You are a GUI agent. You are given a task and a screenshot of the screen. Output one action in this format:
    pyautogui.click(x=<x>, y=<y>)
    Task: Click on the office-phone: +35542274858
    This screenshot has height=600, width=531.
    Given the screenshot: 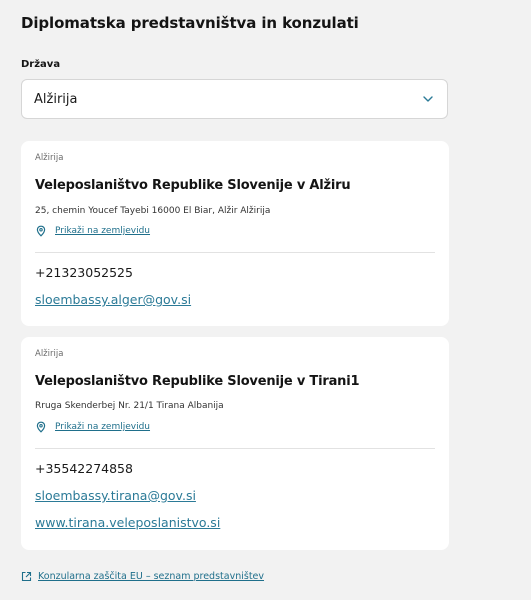 What is the action you would take?
    pyautogui.click(x=84, y=468)
    